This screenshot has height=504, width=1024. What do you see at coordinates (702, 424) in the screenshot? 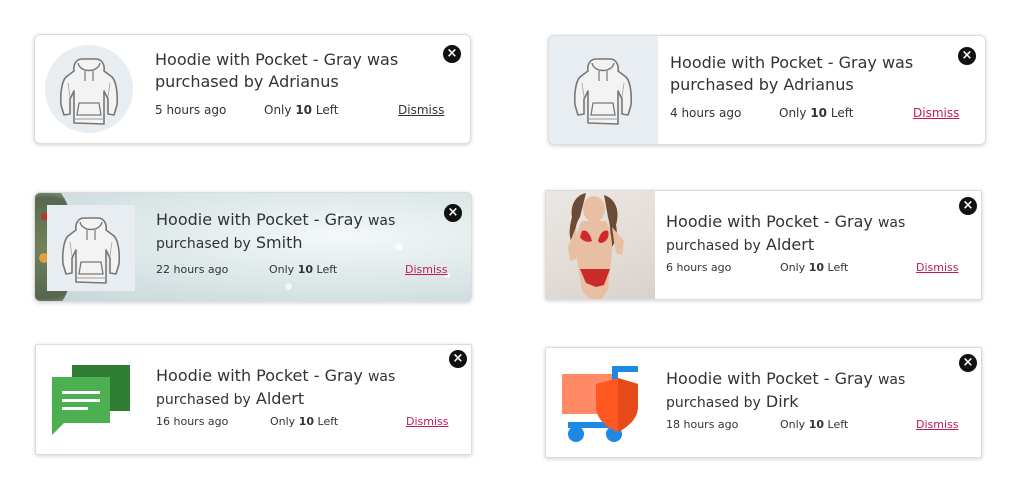
I see `time-ago: 18 hours ago` at bounding box center [702, 424].